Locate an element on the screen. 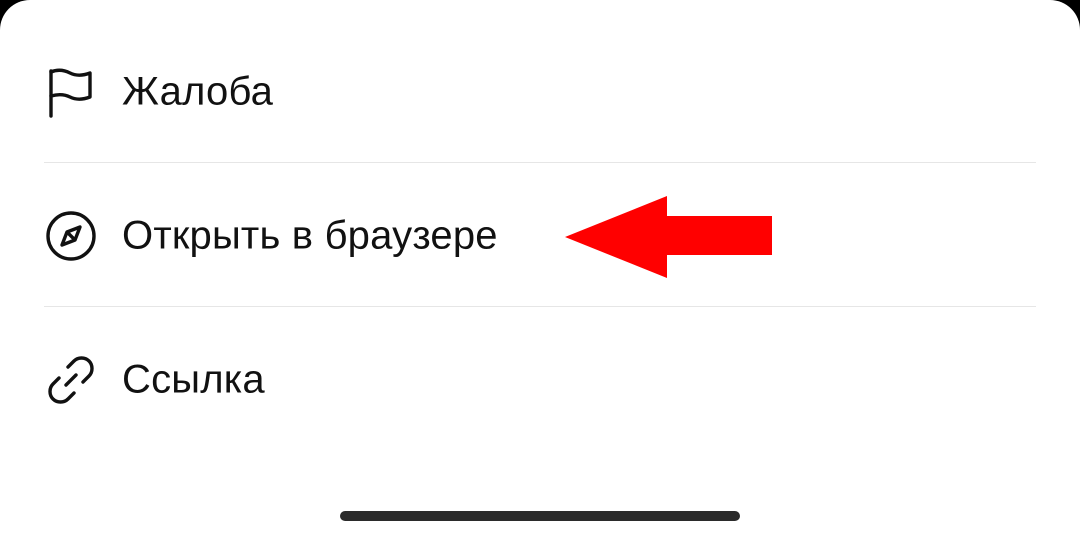 Image resolution: width=1080 pixels, height=538 pixels. flag-icon is located at coordinates (71, 92).